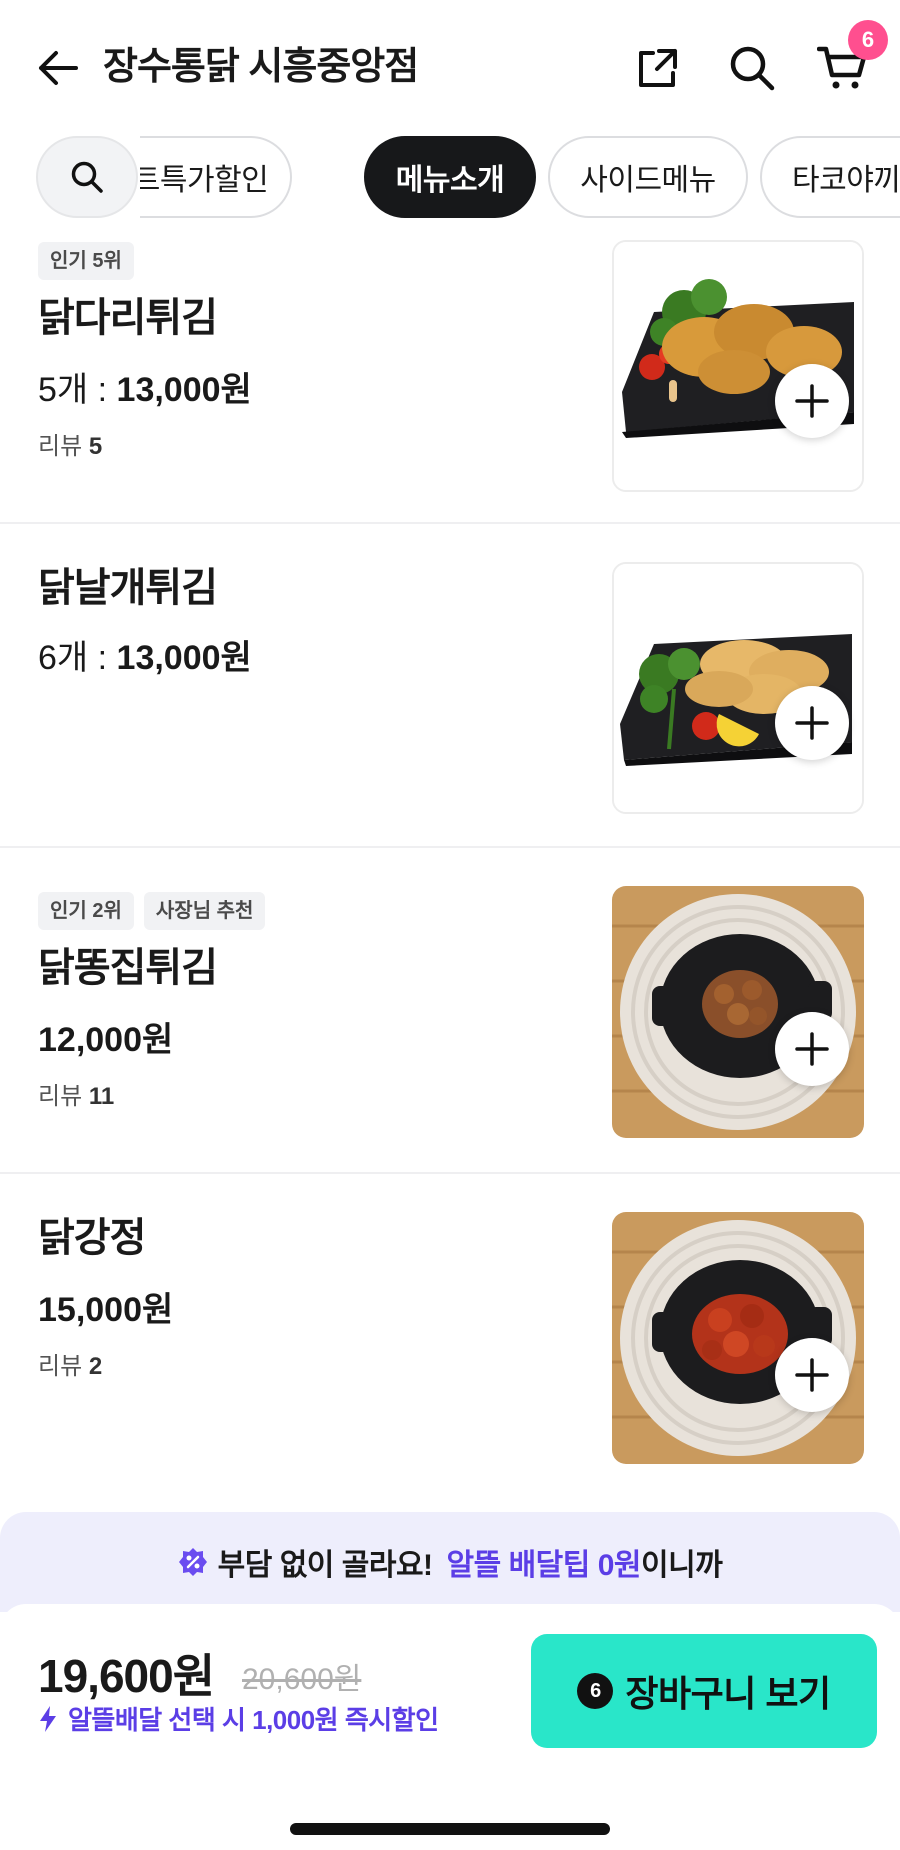  Describe the element at coordinates (216, 177) in the screenshot. I see `tab-event-discount: 벤트특가할인` at that location.